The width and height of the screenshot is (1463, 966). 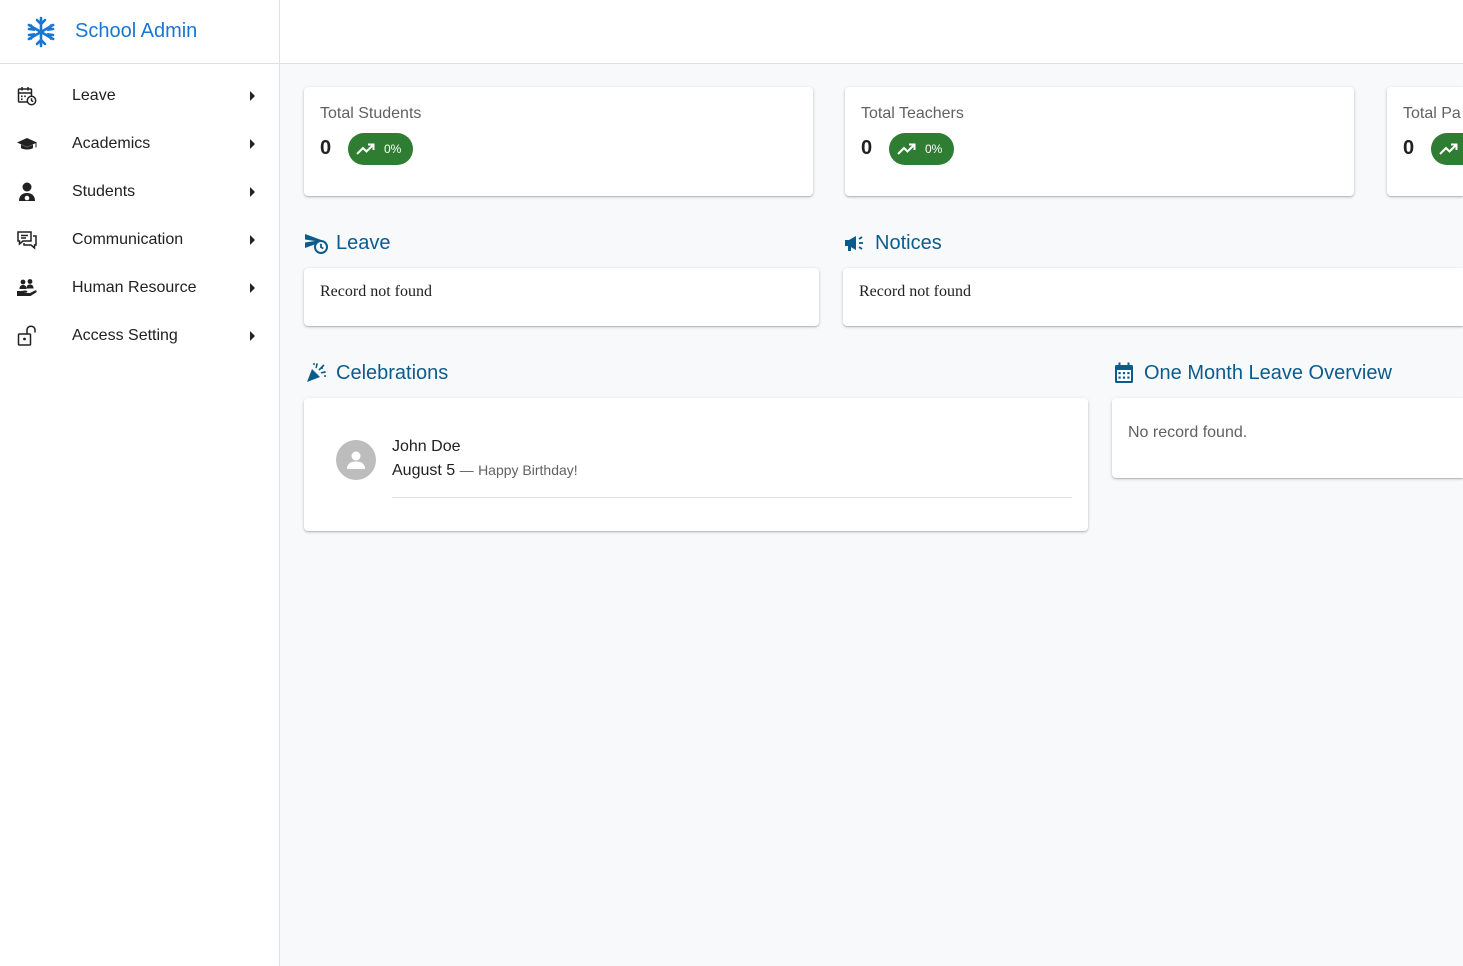 I want to click on stat-card-parents: Total Pa 0, so click(x=1425, y=141).